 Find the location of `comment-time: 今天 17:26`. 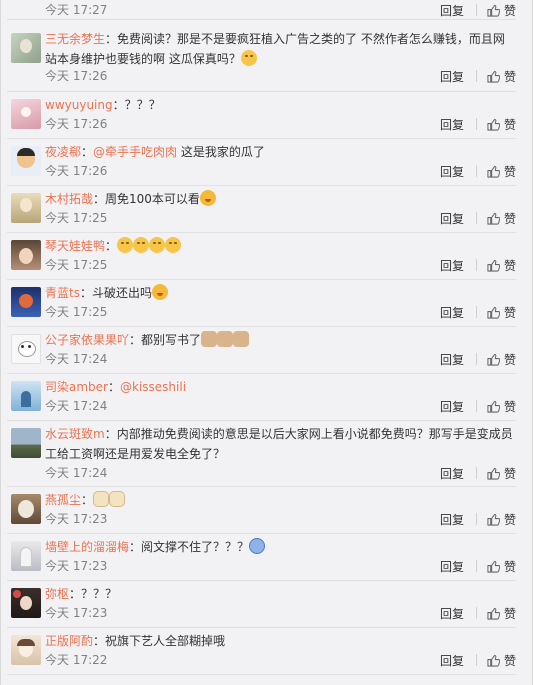

comment-time: 今天 17:26 is located at coordinates (76, 76).